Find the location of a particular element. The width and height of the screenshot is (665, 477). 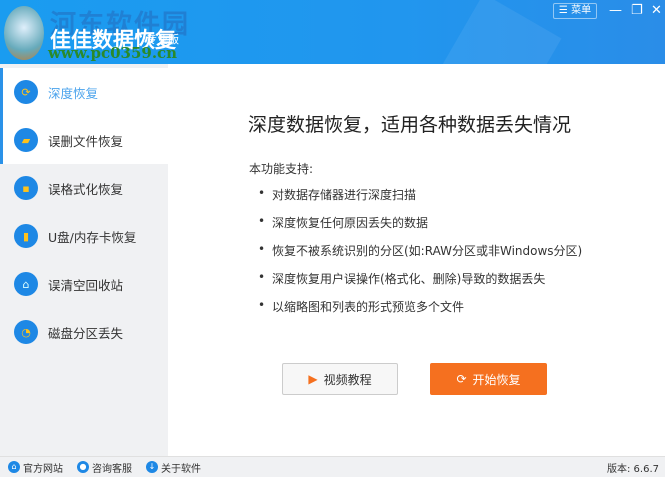

list-item: • 深度恢复任何原因丢失的数据 is located at coordinates (420, 228).